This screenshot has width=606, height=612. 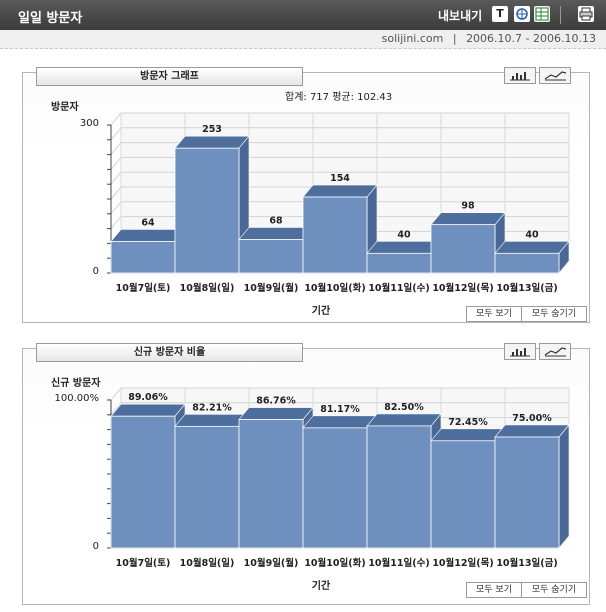 What do you see at coordinates (148, 397) in the screenshot?
I see `bar-data-label: 89.06%` at bounding box center [148, 397].